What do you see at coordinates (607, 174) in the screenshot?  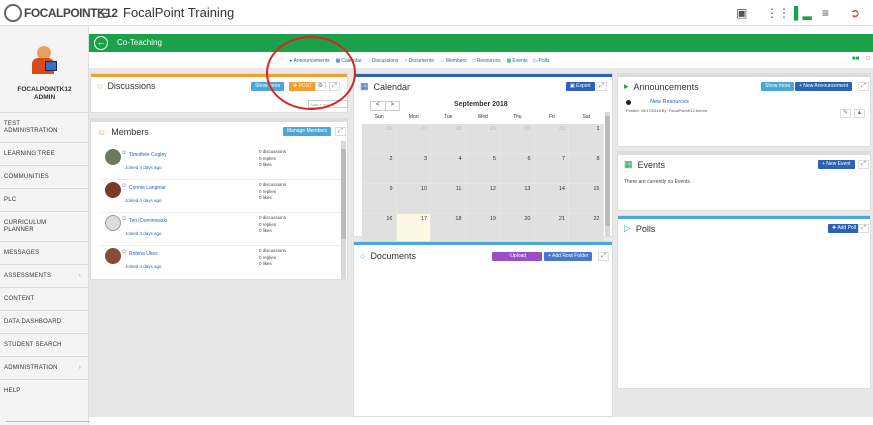 I see `calendar-scrollbar` at bounding box center [607, 174].